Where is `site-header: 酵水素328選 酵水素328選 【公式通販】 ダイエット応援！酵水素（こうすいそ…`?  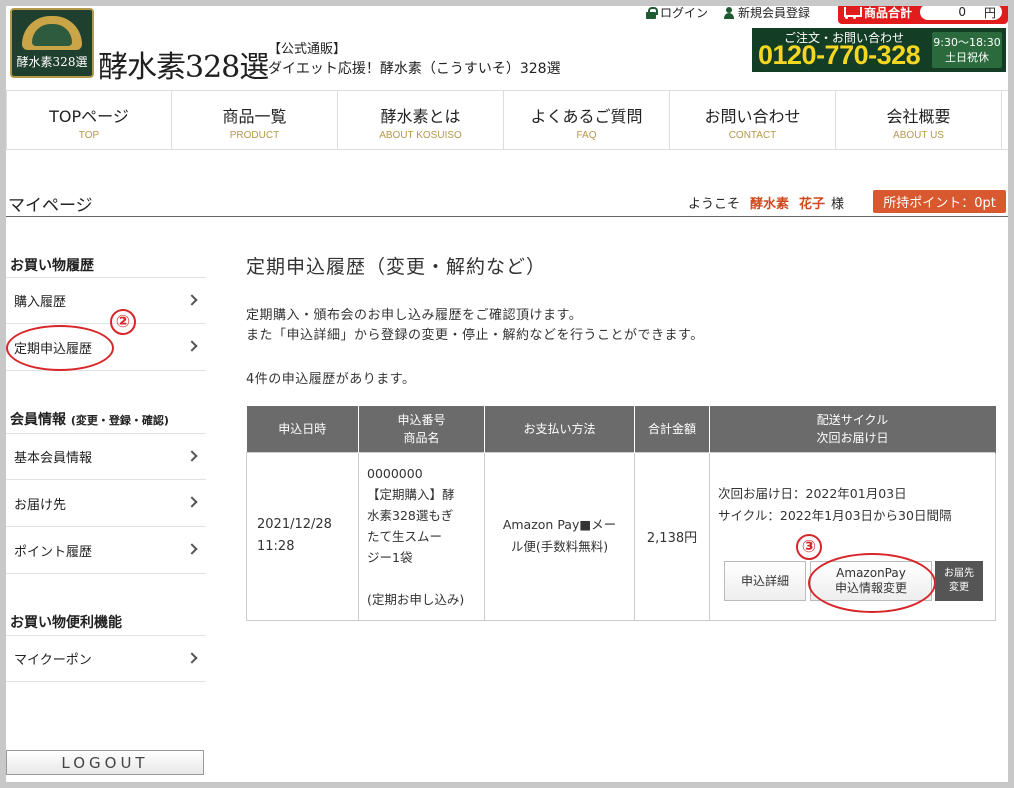 site-header: 酵水素328選 酵水素328選 【公式通販】 ダイエット応援！酵水素（こうすいそ… is located at coordinates (507, 45).